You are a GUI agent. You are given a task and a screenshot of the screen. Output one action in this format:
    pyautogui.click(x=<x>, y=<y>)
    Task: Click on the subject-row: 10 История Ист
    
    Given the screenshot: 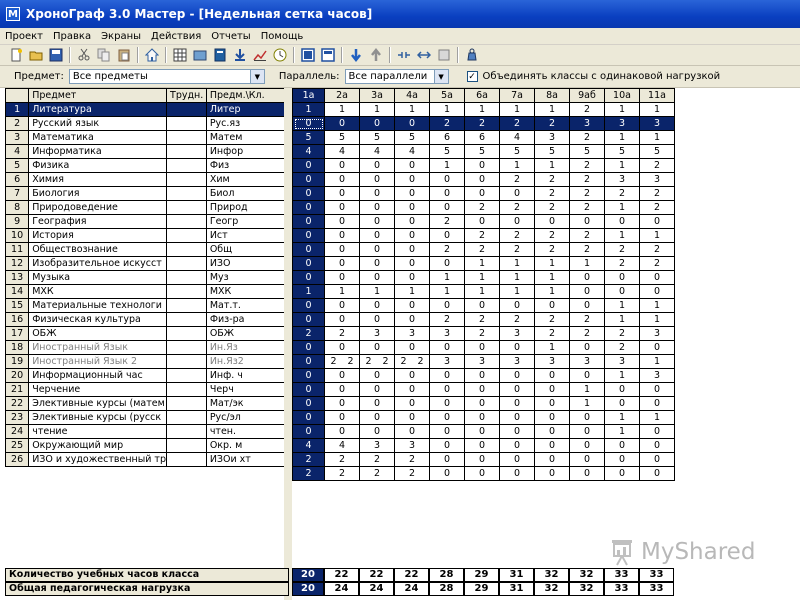 What is the action you would take?
    pyautogui.click(x=147, y=235)
    